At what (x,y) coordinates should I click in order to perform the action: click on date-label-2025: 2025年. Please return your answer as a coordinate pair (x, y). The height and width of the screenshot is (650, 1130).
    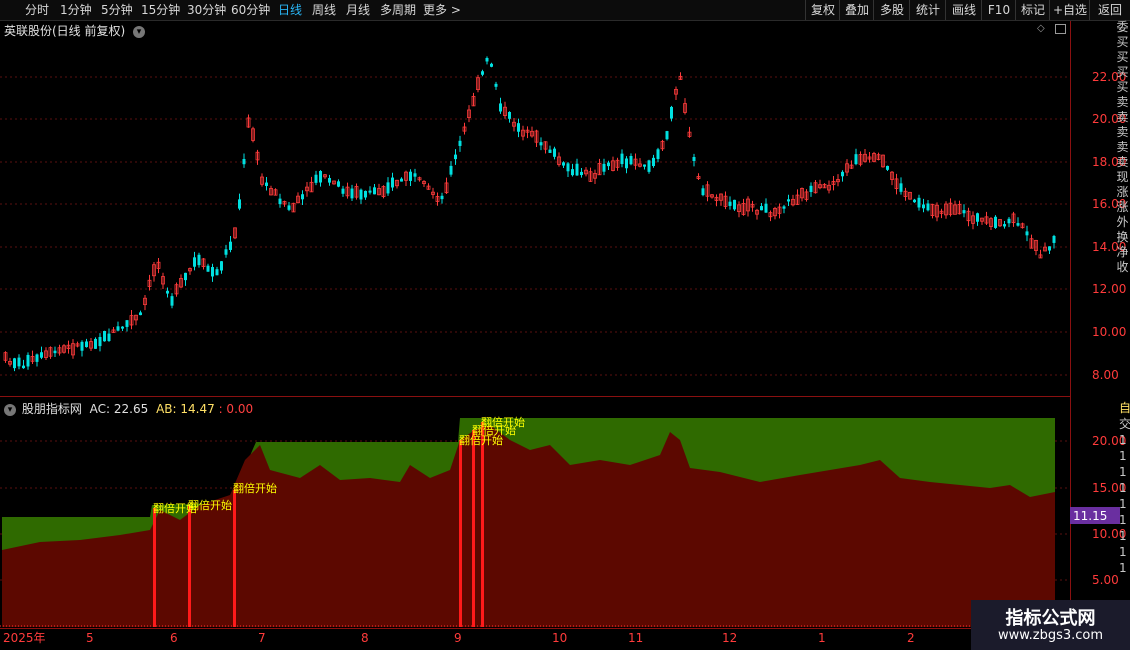
    Looking at the image, I should click on (24, 638).